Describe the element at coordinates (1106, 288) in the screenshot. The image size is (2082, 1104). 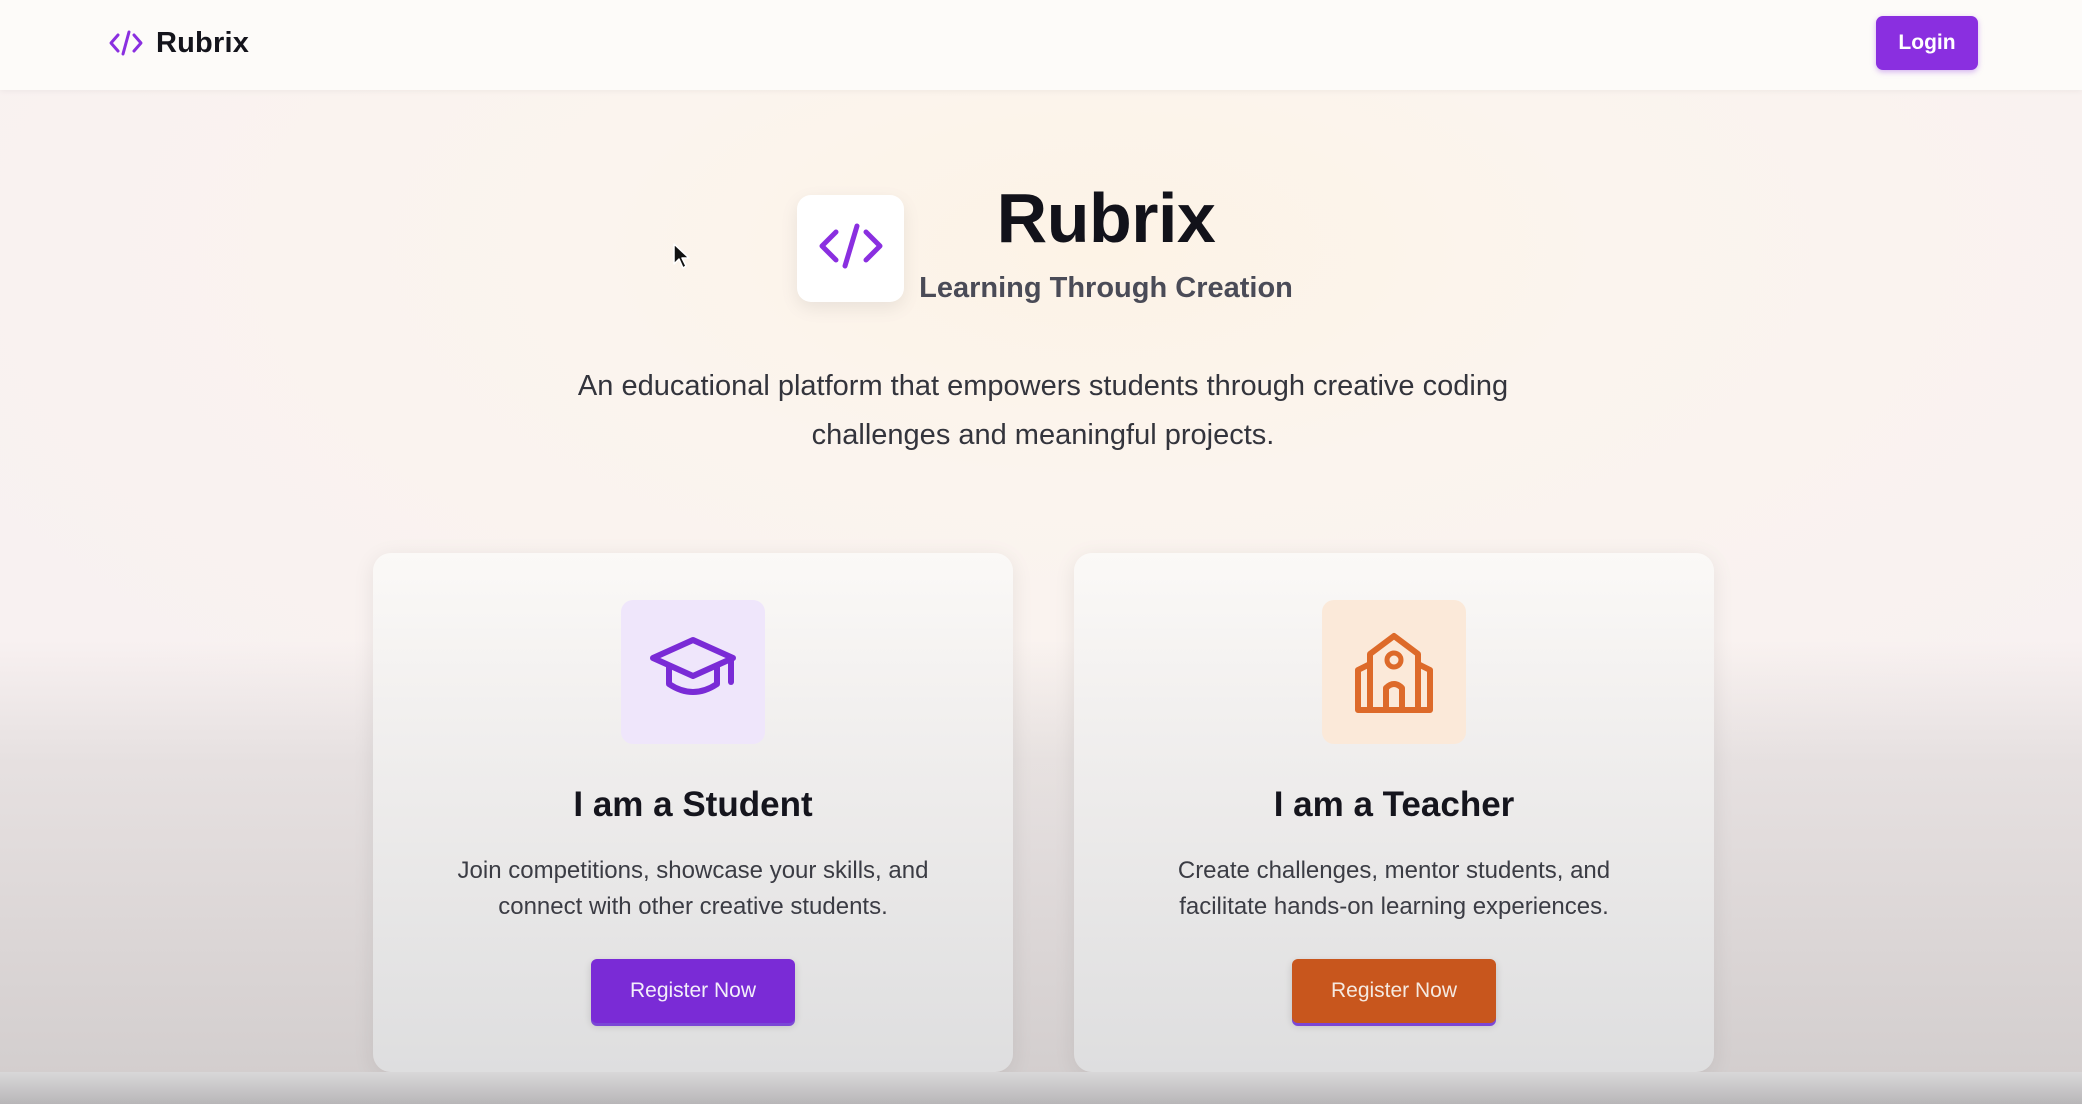
I see `page-subtitle: Learning Through Creation` at that location.